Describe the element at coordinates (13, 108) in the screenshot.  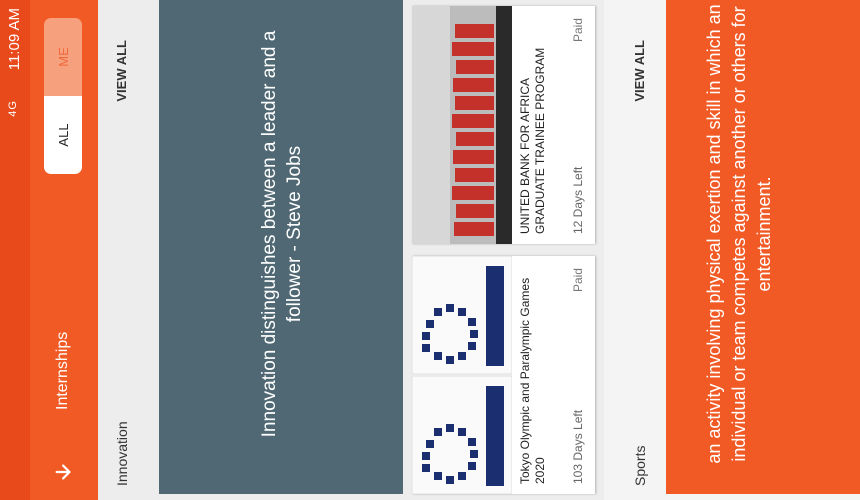
I see `signal-icon: 4G` at that location.